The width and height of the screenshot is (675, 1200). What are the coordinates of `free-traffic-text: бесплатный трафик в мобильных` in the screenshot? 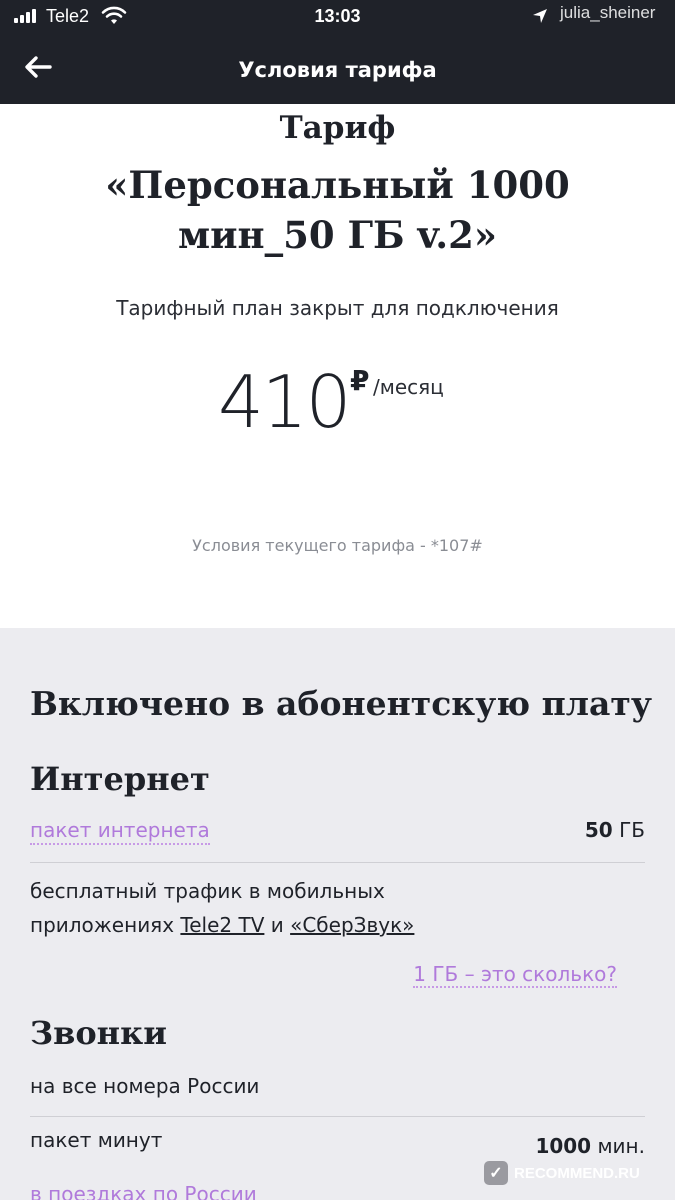 It's located at (207, 891).